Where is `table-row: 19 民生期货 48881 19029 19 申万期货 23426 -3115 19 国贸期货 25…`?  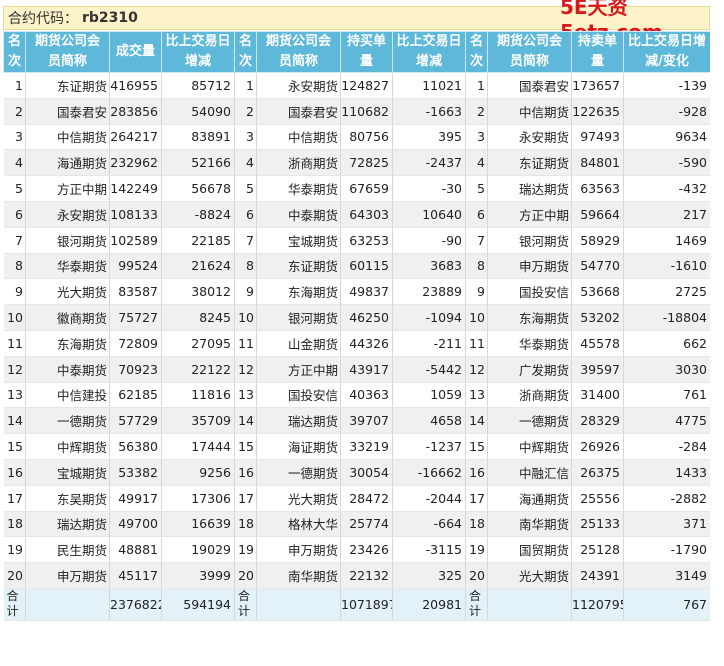
table-row: 19 民生期货 48881 19029 19 申万期货 23426 -3115 19 国贸期货 25… is located at coordinates (357, 550).